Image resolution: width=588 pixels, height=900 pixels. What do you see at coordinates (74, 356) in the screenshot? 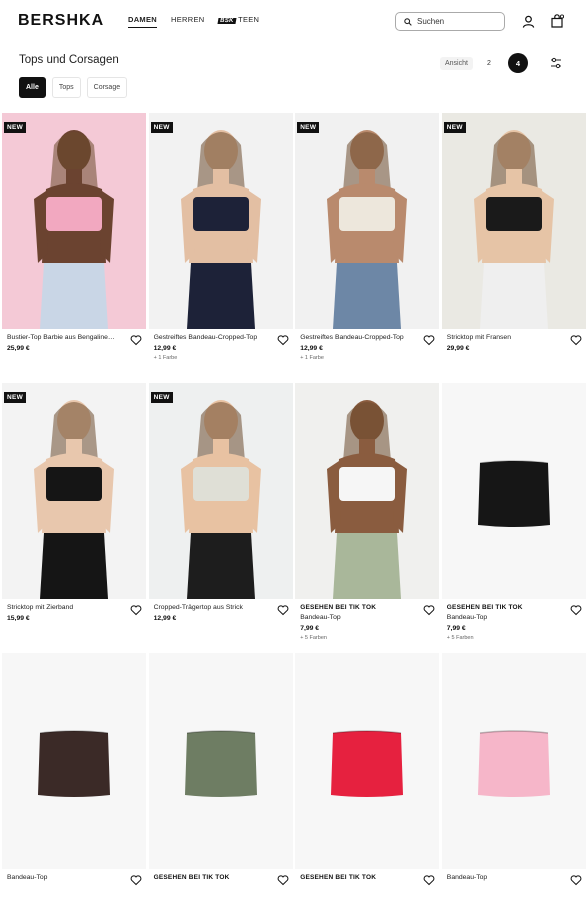
I see `product-info: Bustier-Top Barbie aus Bengaline… 25,99 €` at bounding box center [74, 356].